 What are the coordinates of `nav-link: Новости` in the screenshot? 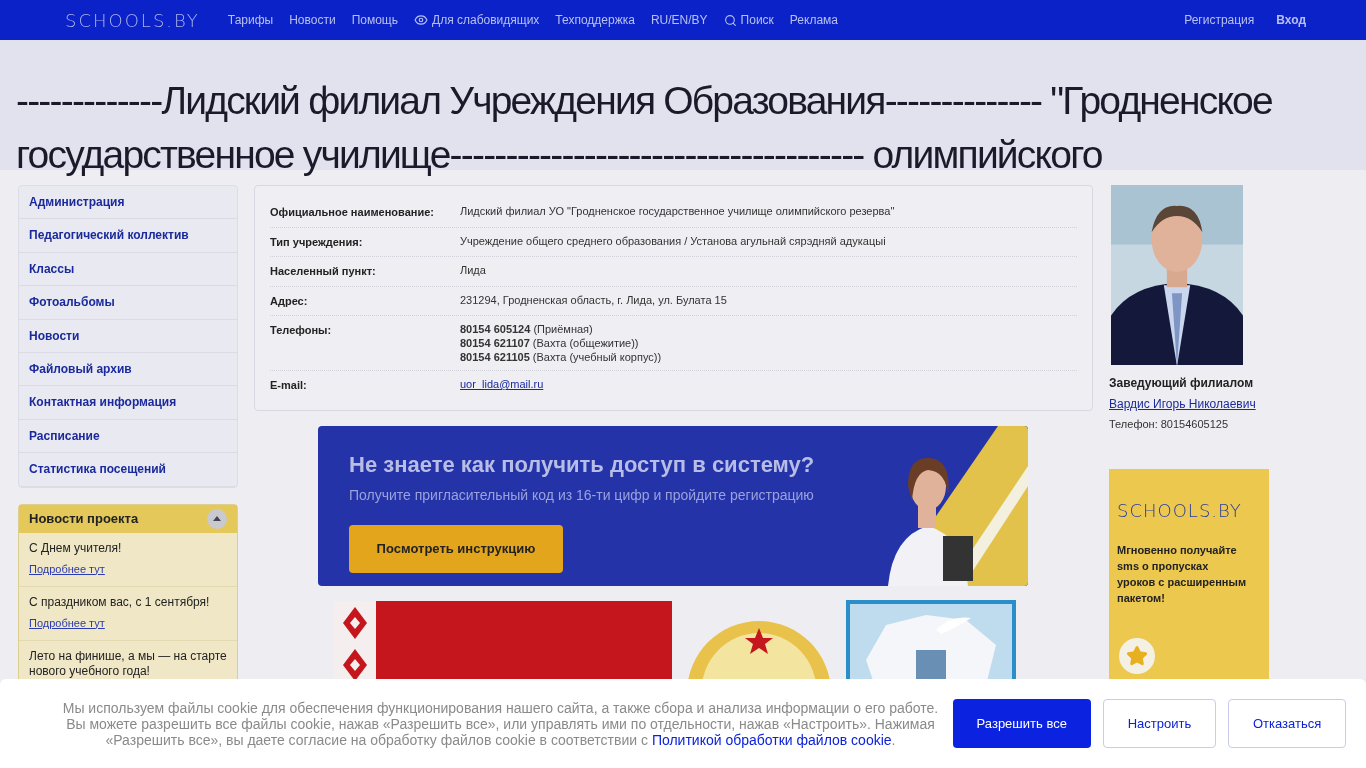 It's located at (312, 20).